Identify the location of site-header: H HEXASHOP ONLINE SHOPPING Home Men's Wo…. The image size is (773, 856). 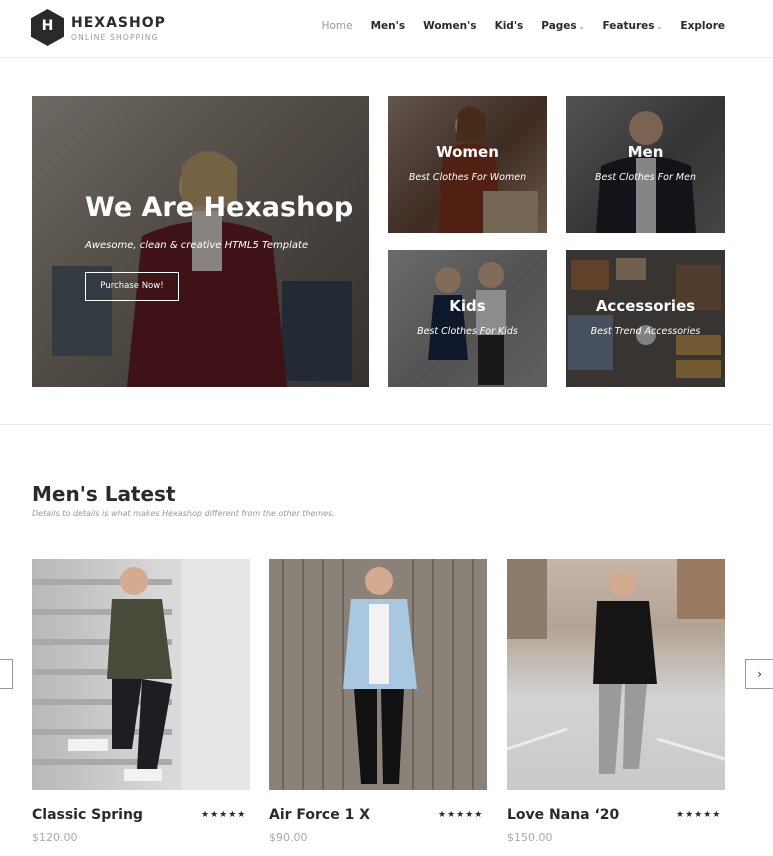
(386, 29).